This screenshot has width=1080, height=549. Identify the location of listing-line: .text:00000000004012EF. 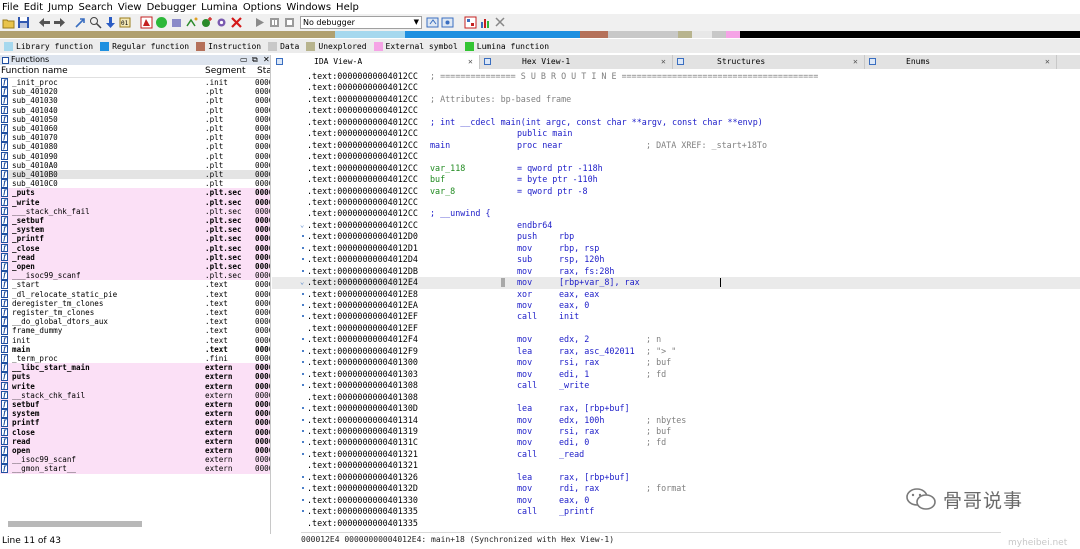
(676, 328).